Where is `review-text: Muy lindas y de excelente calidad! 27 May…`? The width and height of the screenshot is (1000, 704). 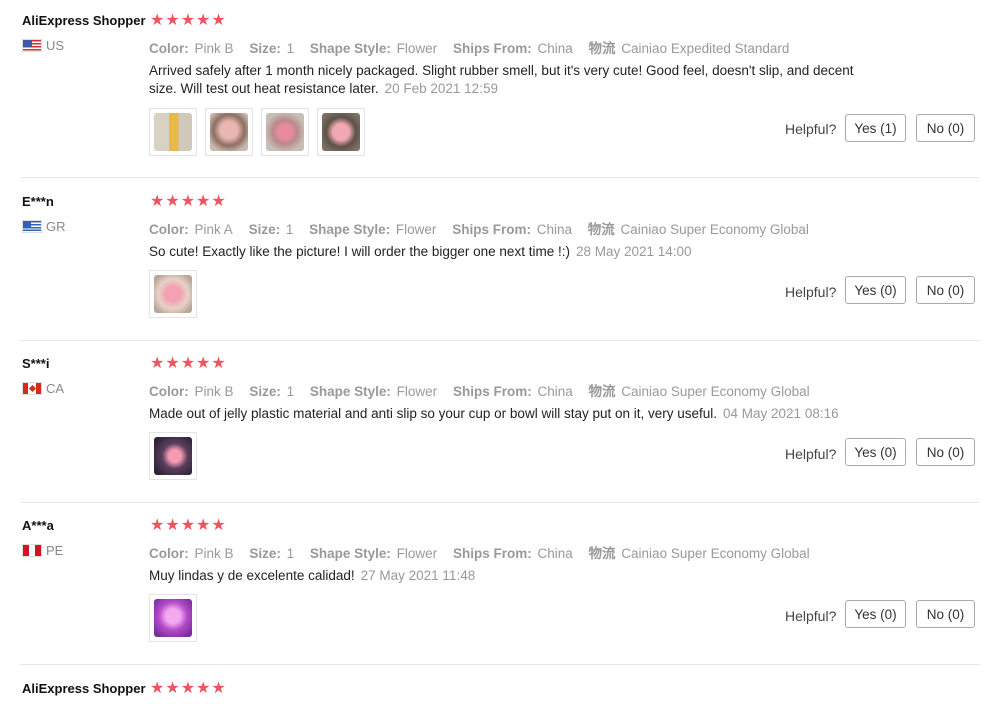
review-text: Muy lindas y de excelente calidad! 27 May… is located at coordinates (312, 575).